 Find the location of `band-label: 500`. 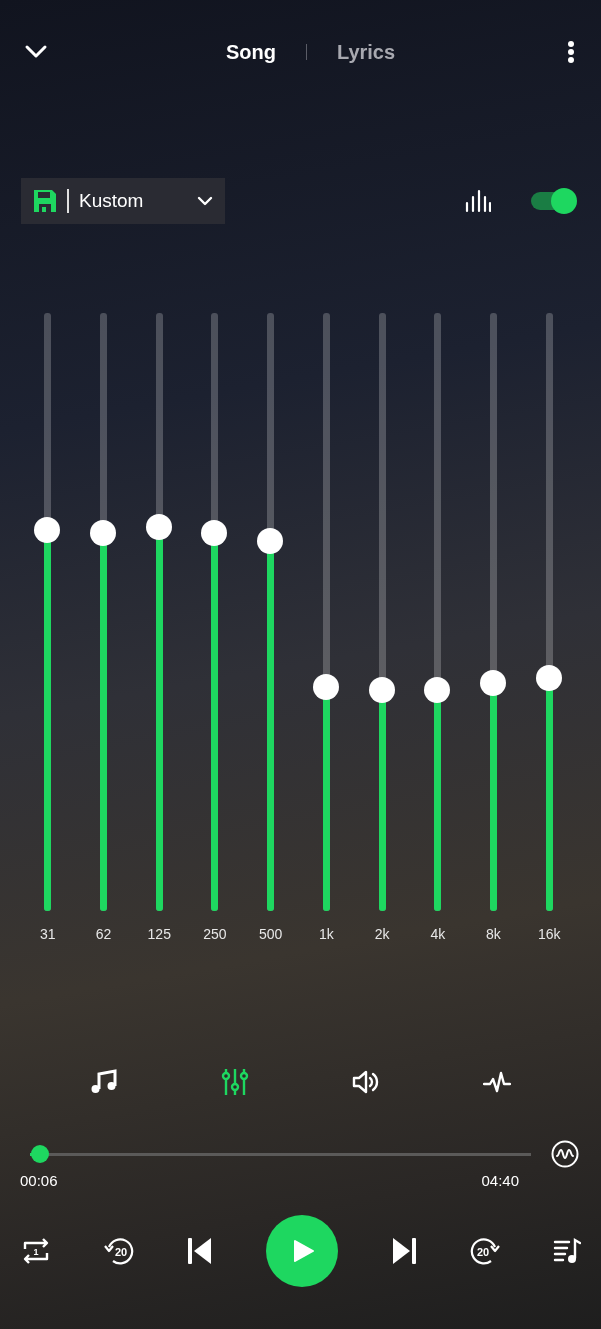

band-label: 500 is located at coordinates (271, 934).